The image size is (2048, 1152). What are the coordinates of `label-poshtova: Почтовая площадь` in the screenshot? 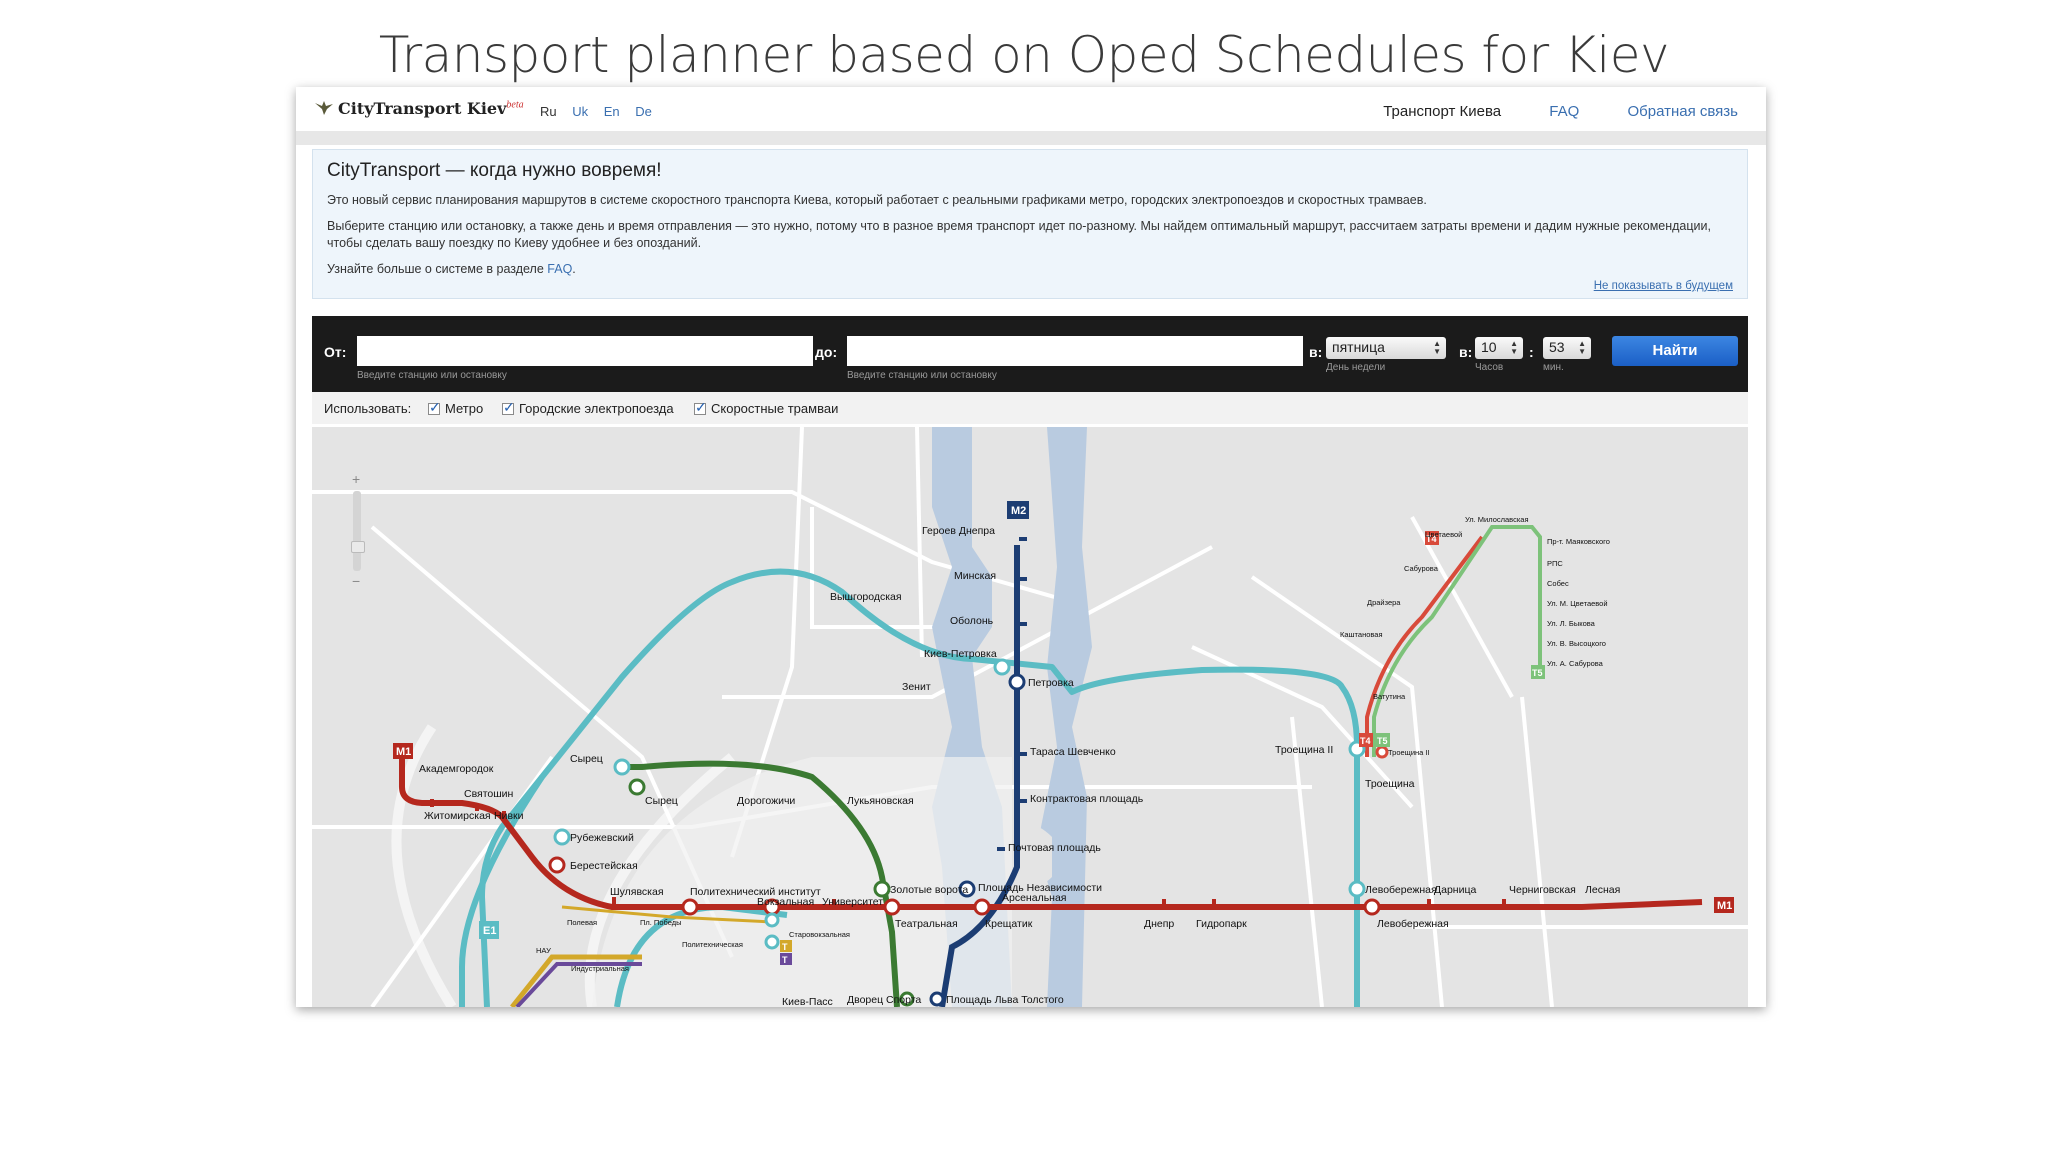 It's located at (1054, 848).